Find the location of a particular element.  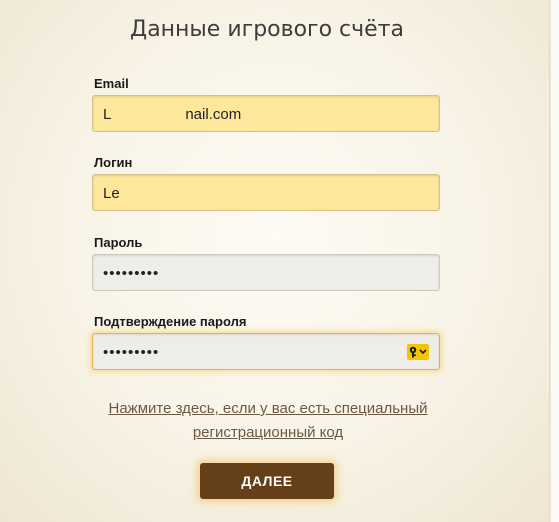

confirm-password-value: ••••••••• is located at coordinates (131, 352).